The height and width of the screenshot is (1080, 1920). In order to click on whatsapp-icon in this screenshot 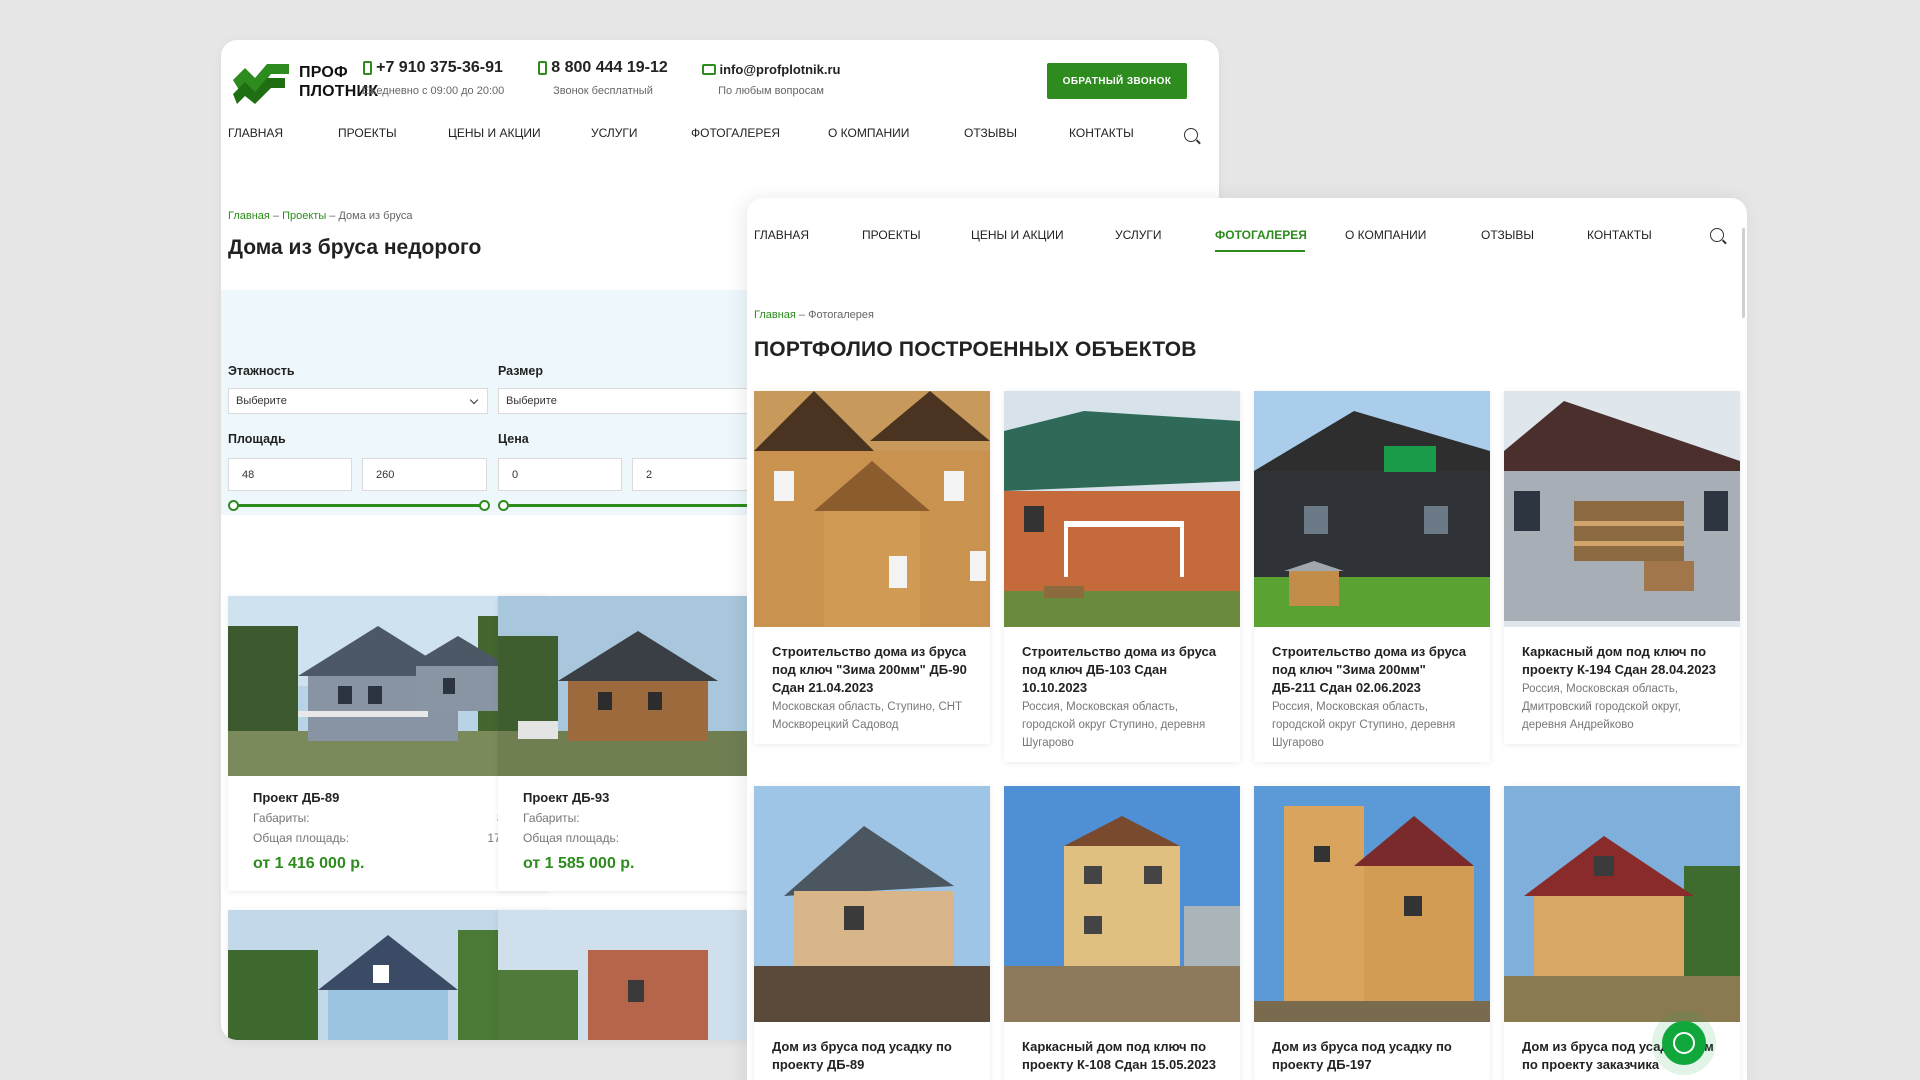, I will do `click(1684, 1043)`.